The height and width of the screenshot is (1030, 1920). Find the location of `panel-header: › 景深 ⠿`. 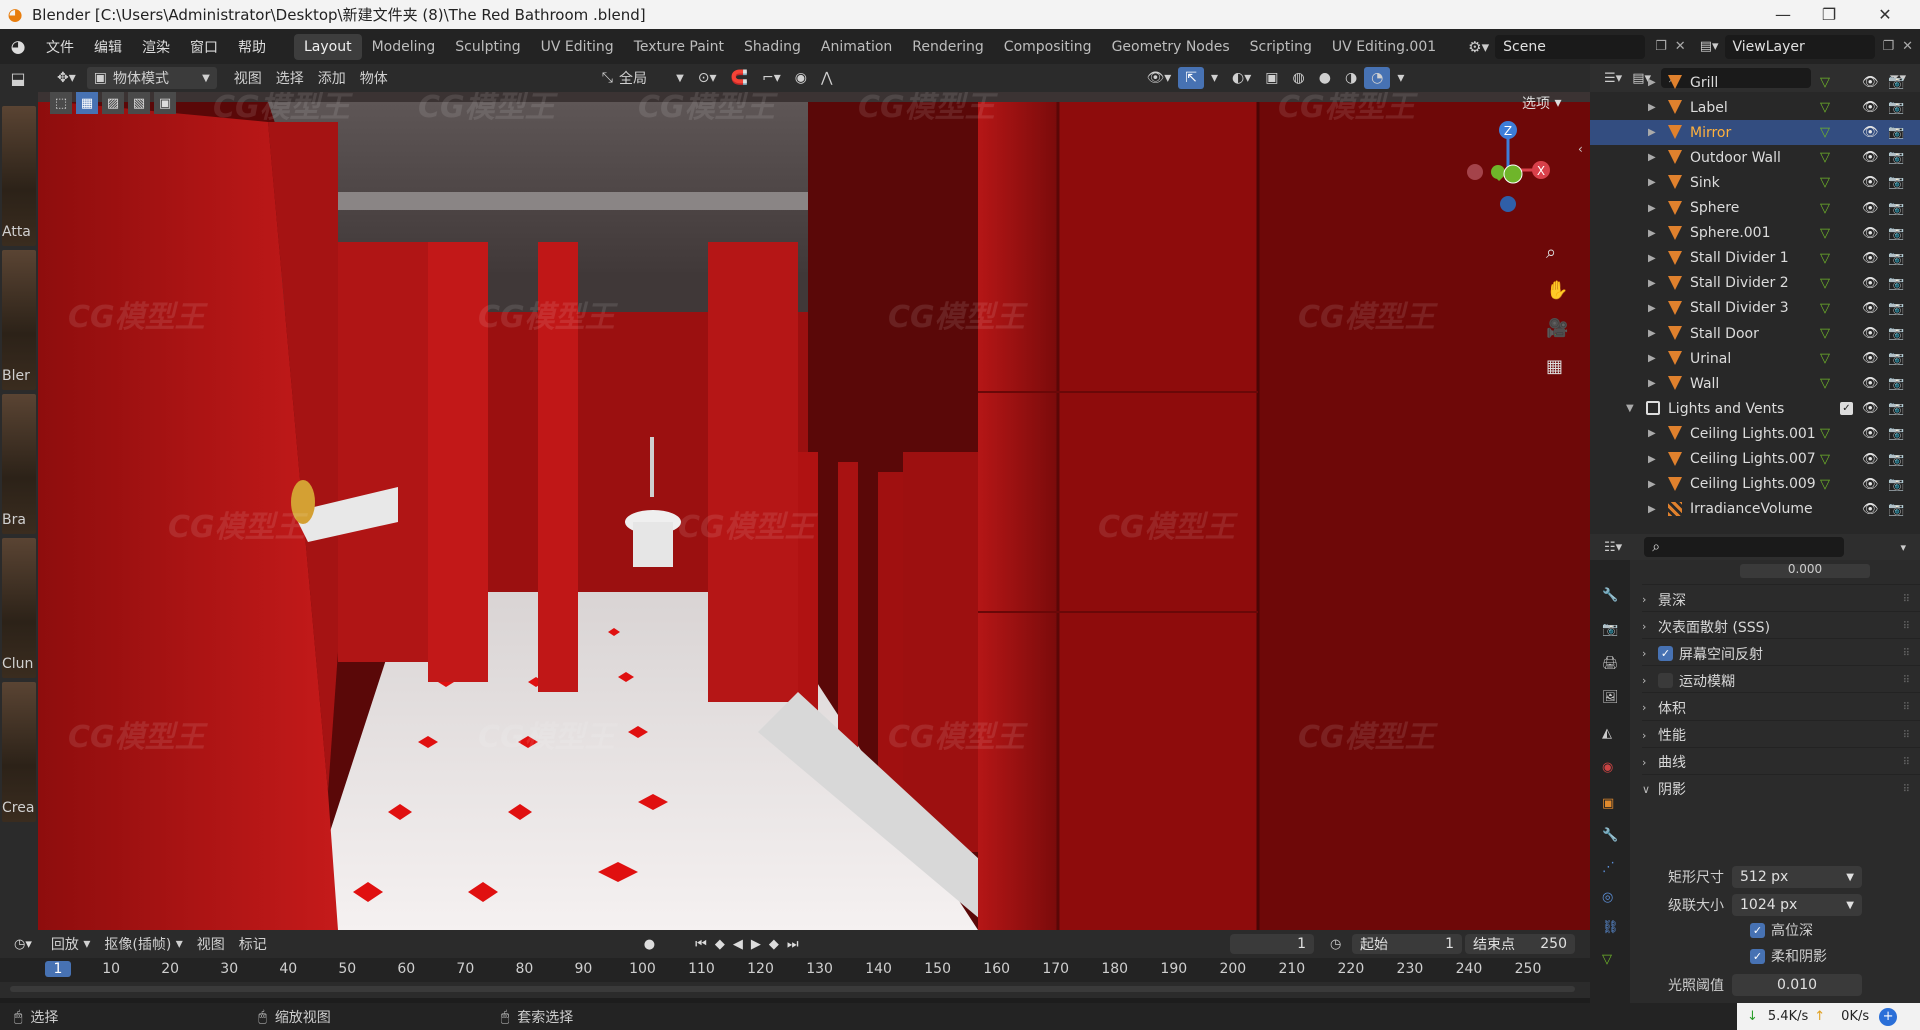

panel-header: › 景深 ⠿ is located at coordinates (1781, 599).